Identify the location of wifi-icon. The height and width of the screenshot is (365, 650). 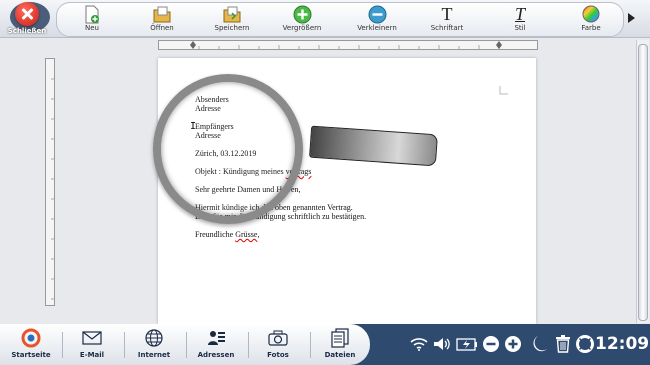
(419, 344).